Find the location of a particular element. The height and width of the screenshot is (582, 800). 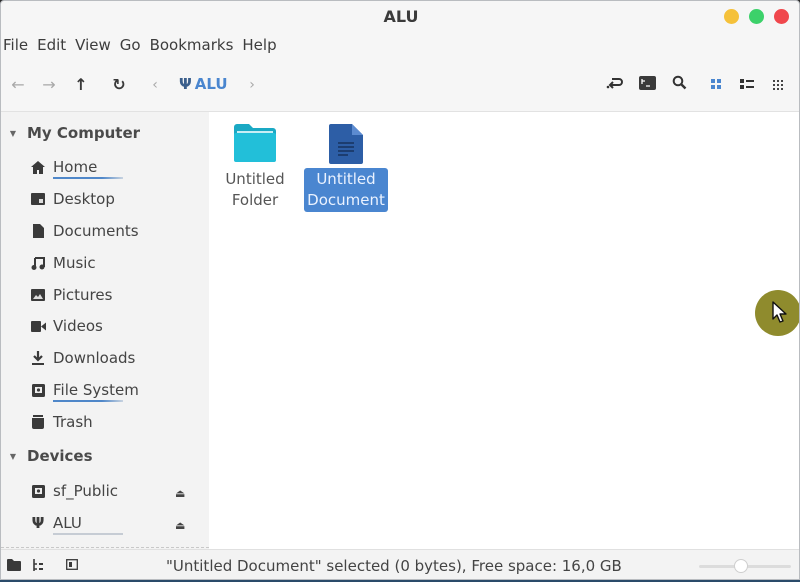

list-view-icon is located at coordinates (747, 84).